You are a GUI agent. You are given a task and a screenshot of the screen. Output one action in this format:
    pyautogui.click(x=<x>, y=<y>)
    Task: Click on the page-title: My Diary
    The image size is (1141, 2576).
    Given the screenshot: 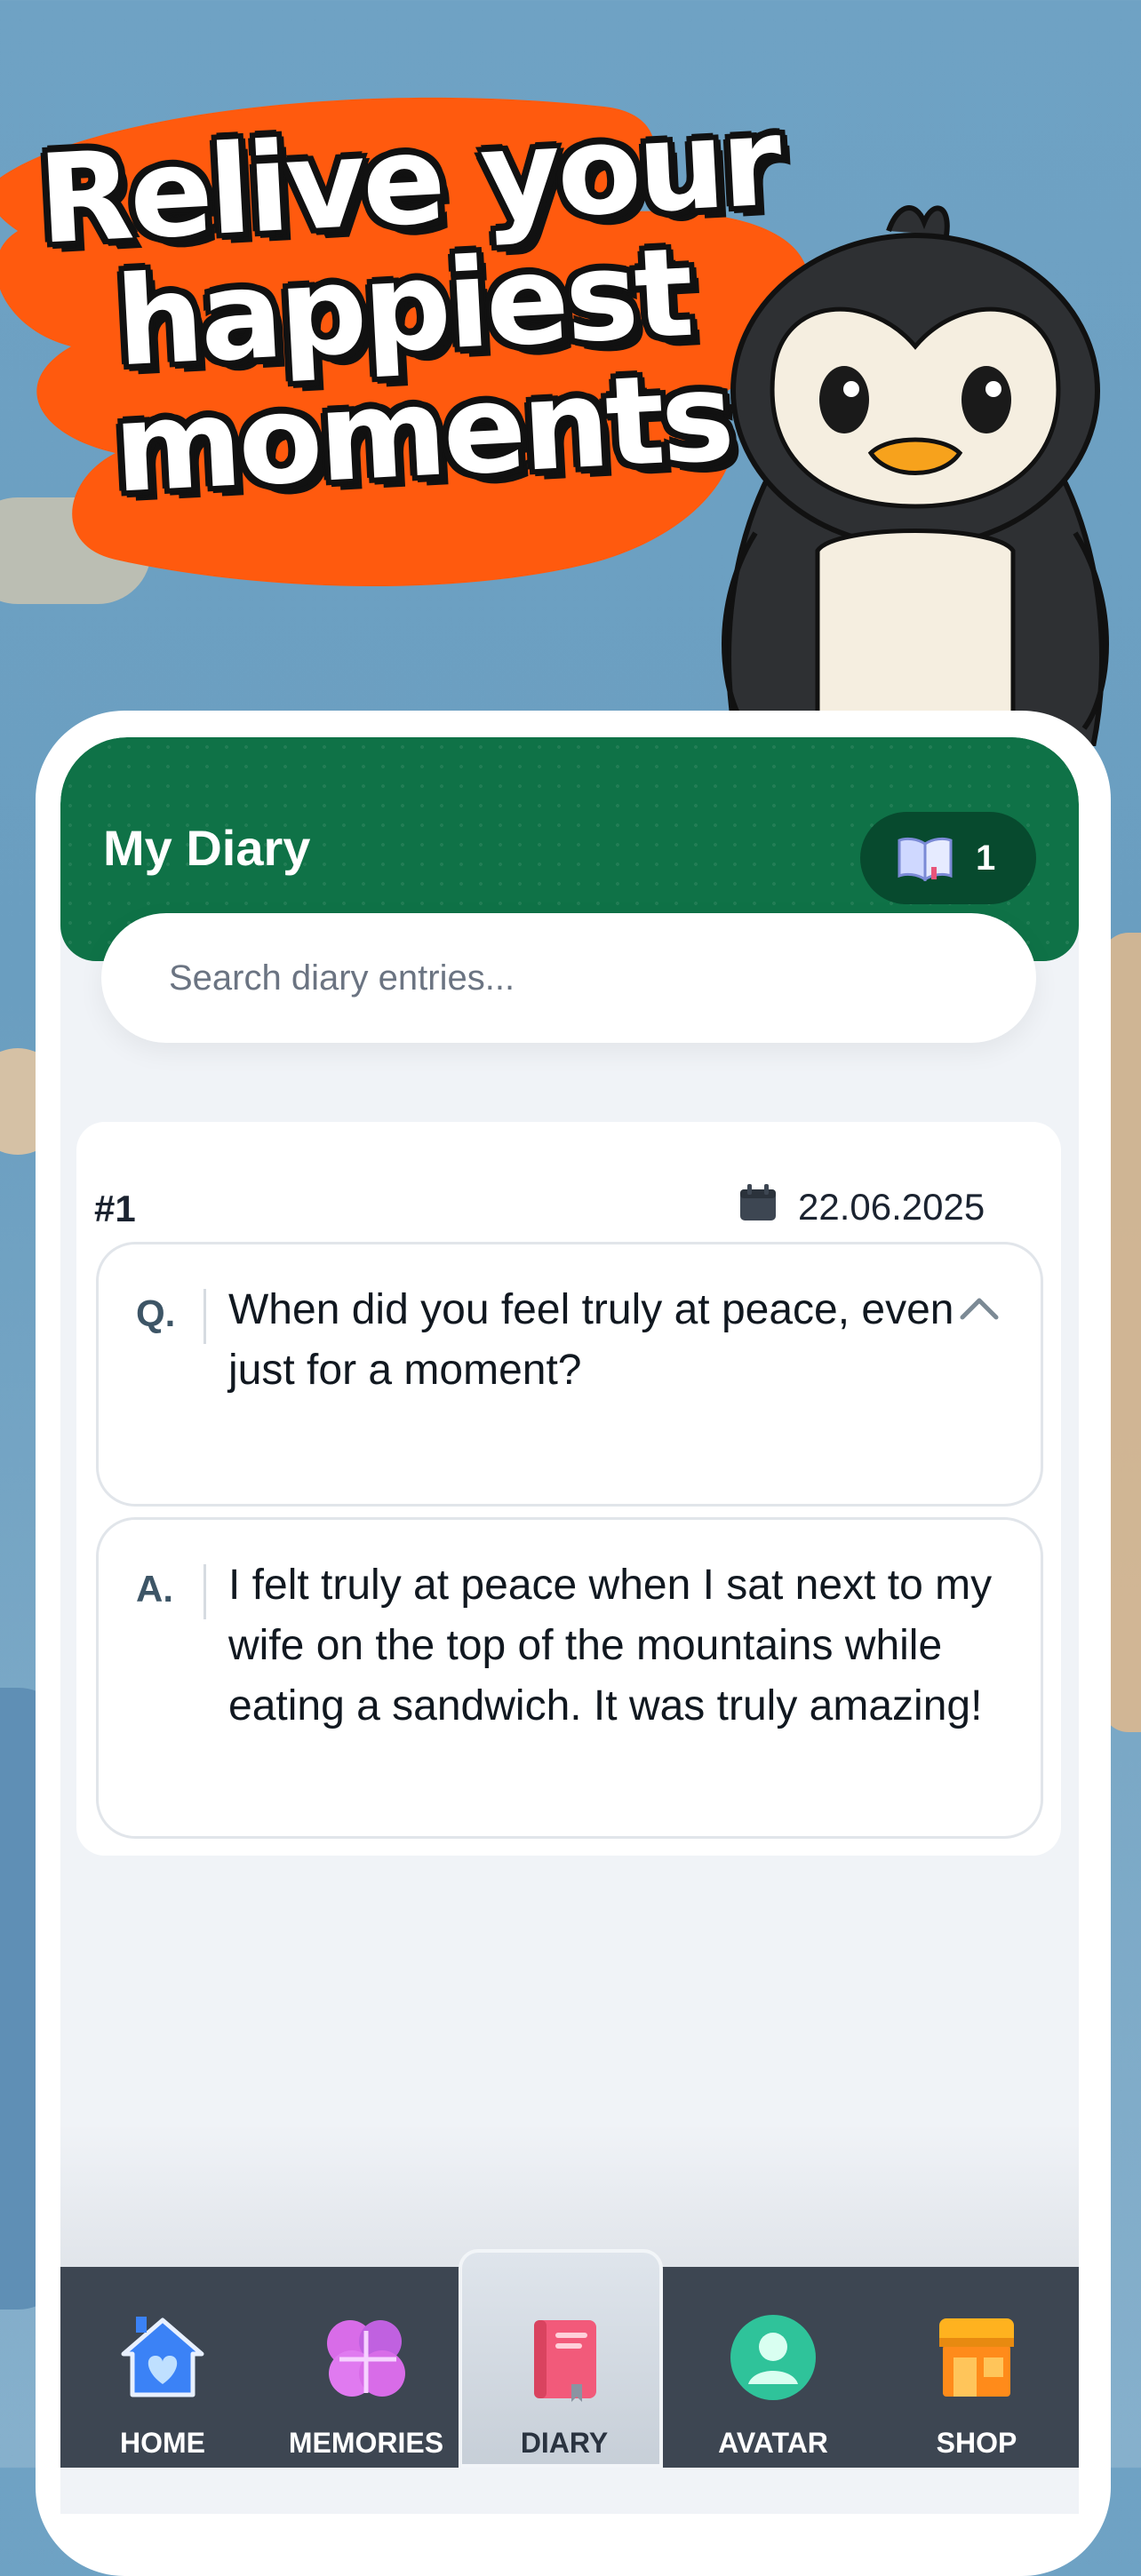 What is the action you would take?
    pyautogui.click(x=207, y=848)
    